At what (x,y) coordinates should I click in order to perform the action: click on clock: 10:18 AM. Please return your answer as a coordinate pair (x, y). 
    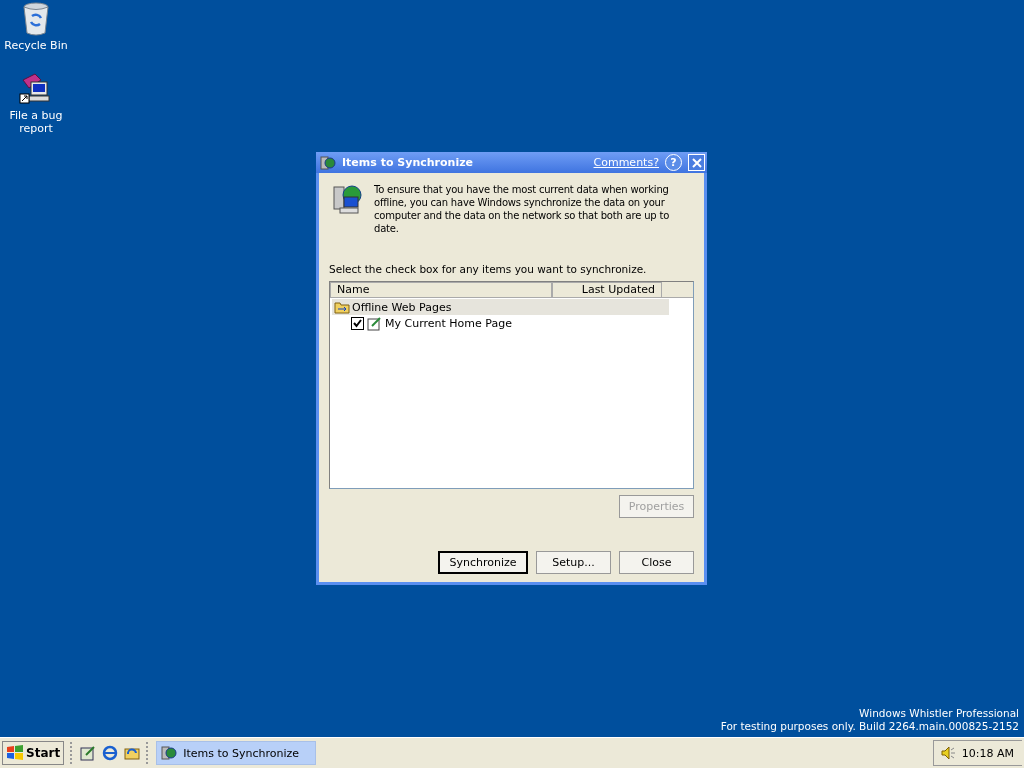
    Looking at the image, I should click on (987, 753).